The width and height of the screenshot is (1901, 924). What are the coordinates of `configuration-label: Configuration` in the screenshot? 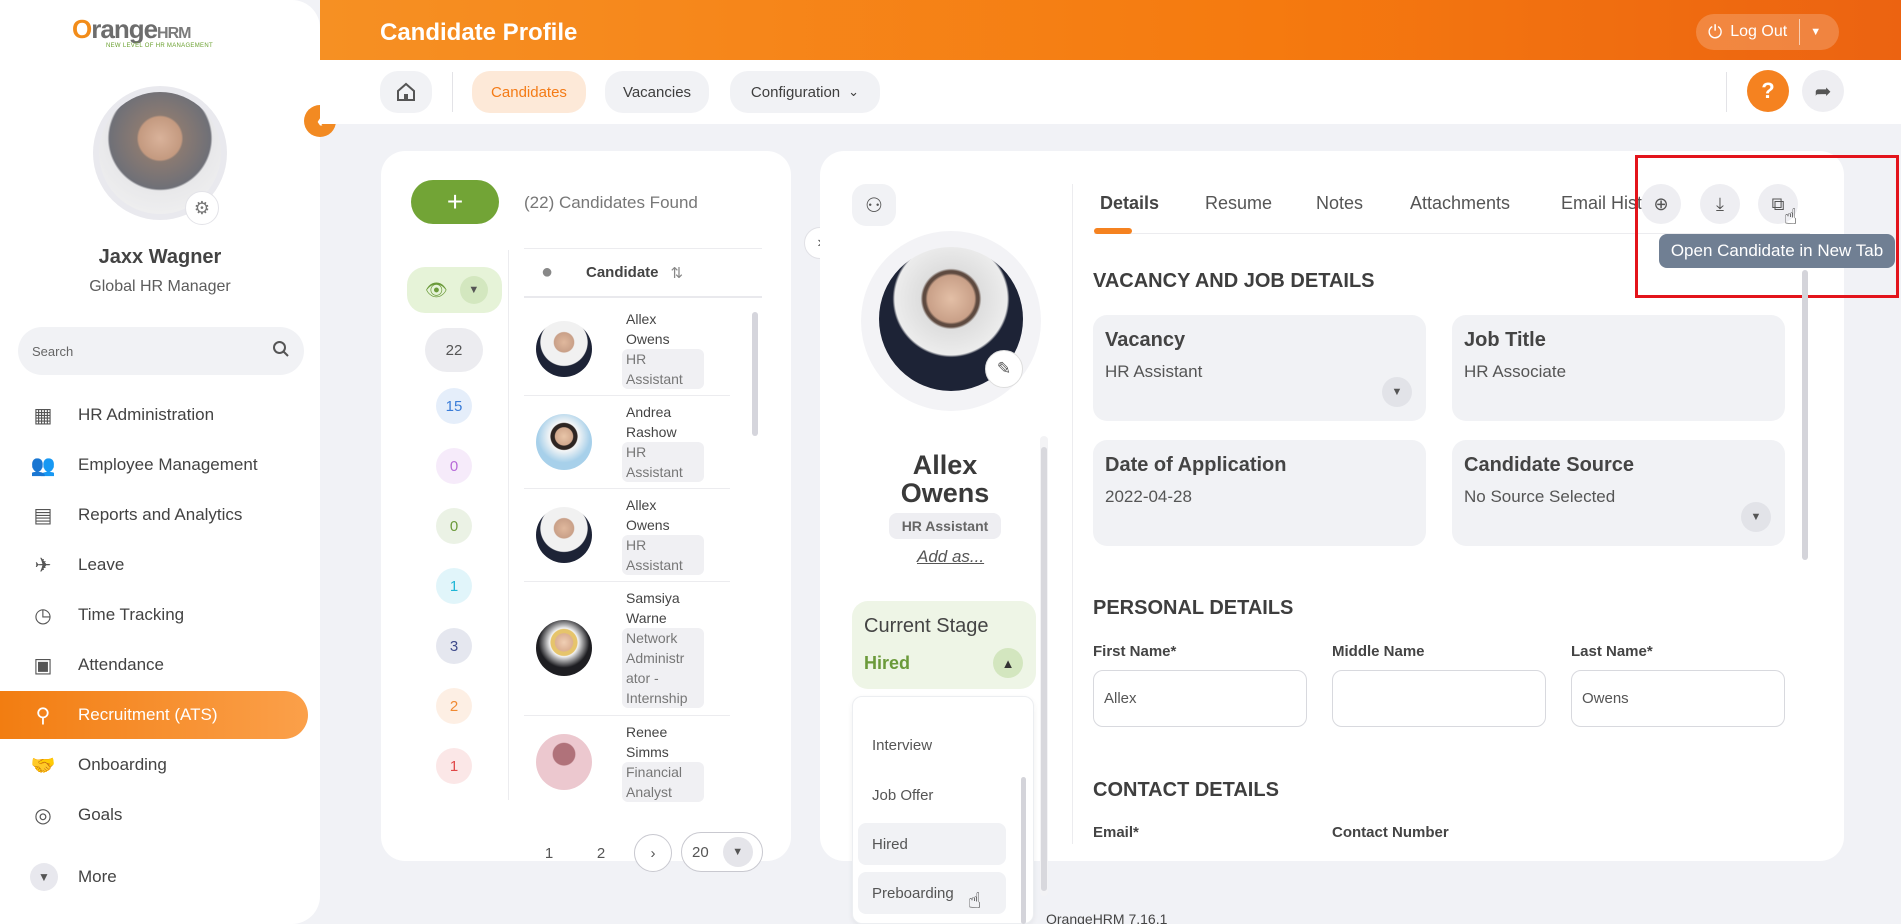 It's located at (795, 92).